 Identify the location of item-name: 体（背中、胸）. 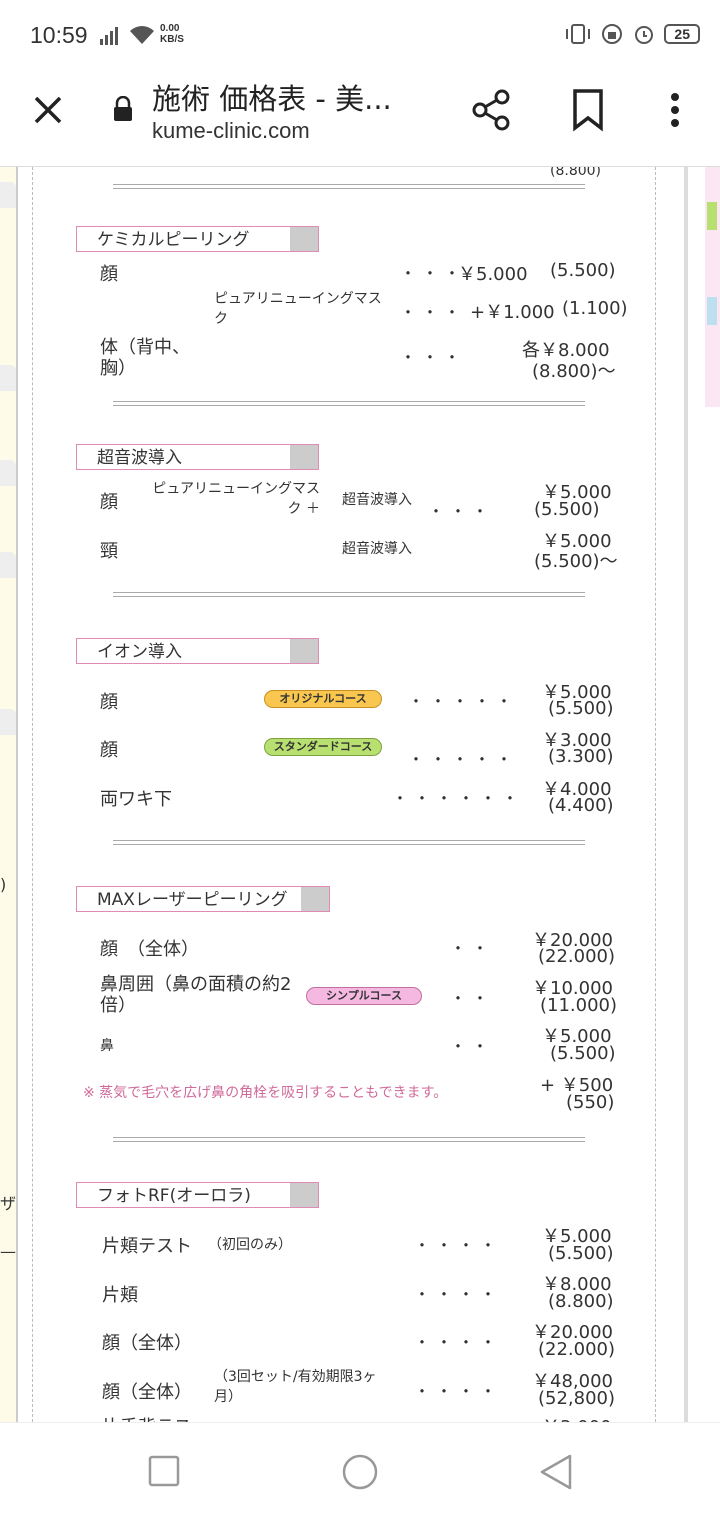
(145, 358).